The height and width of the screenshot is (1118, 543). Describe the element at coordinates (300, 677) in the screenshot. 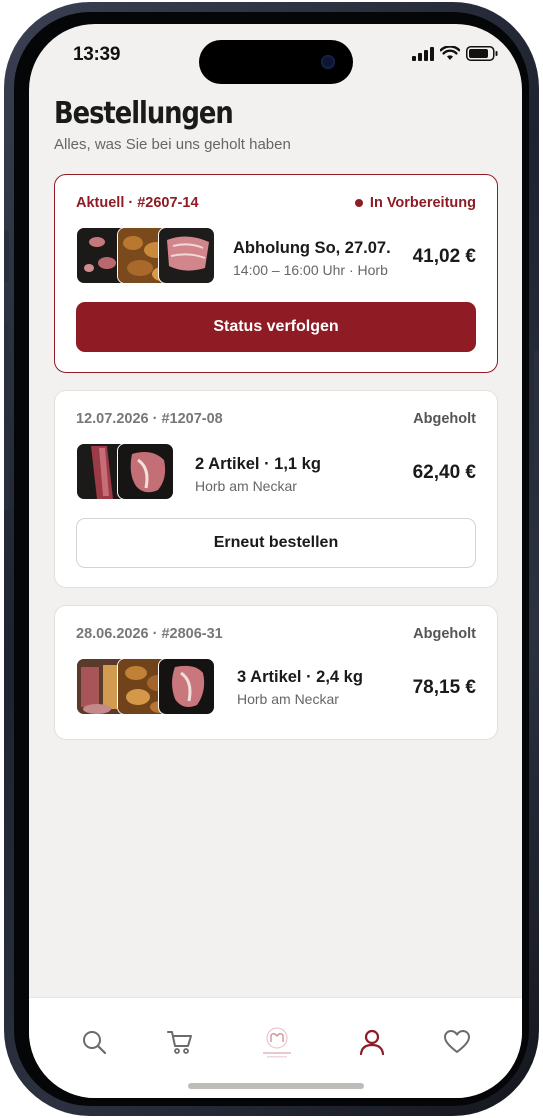

I see `order-summary: 3 Artikel · 2,4 kg` at that location.